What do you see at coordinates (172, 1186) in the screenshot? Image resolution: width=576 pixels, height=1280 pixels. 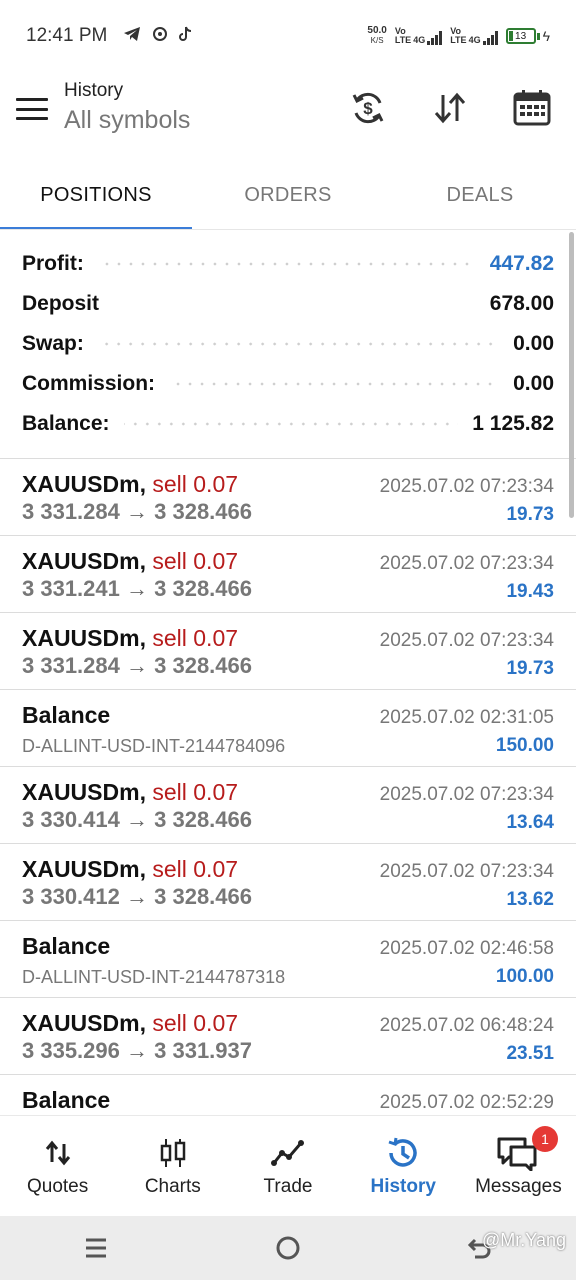 I see `nav-label: Charts` at bounding box center [172, 1186].